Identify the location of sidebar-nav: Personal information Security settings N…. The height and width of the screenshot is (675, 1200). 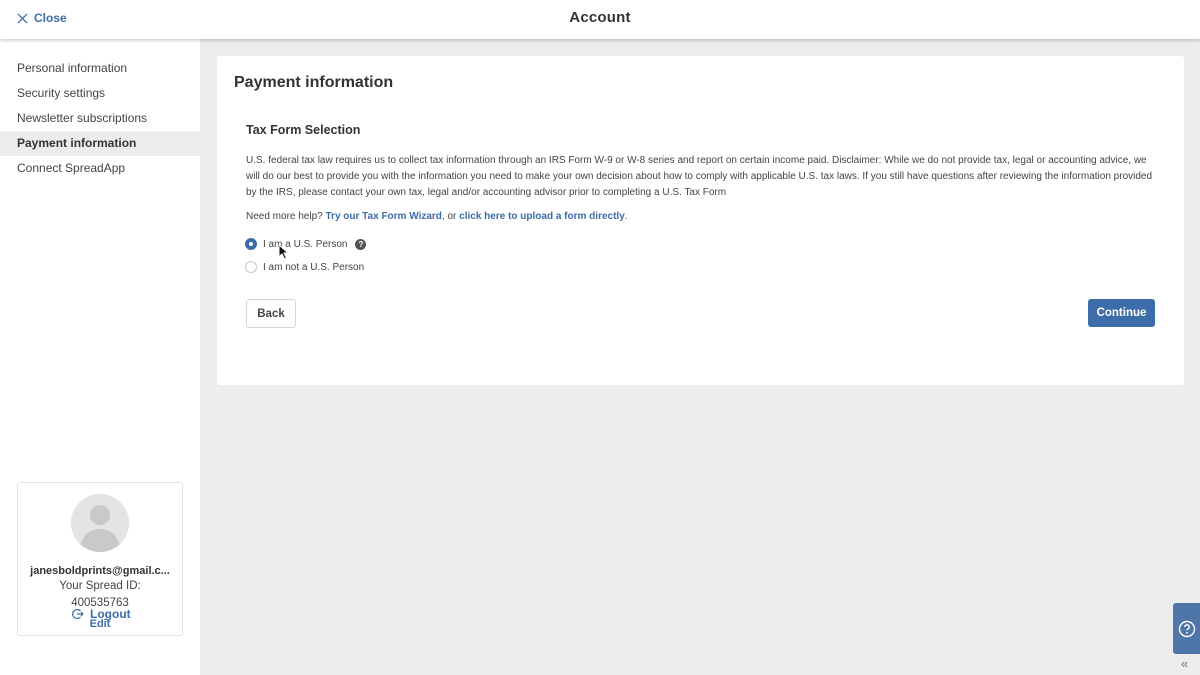
(100, 118).